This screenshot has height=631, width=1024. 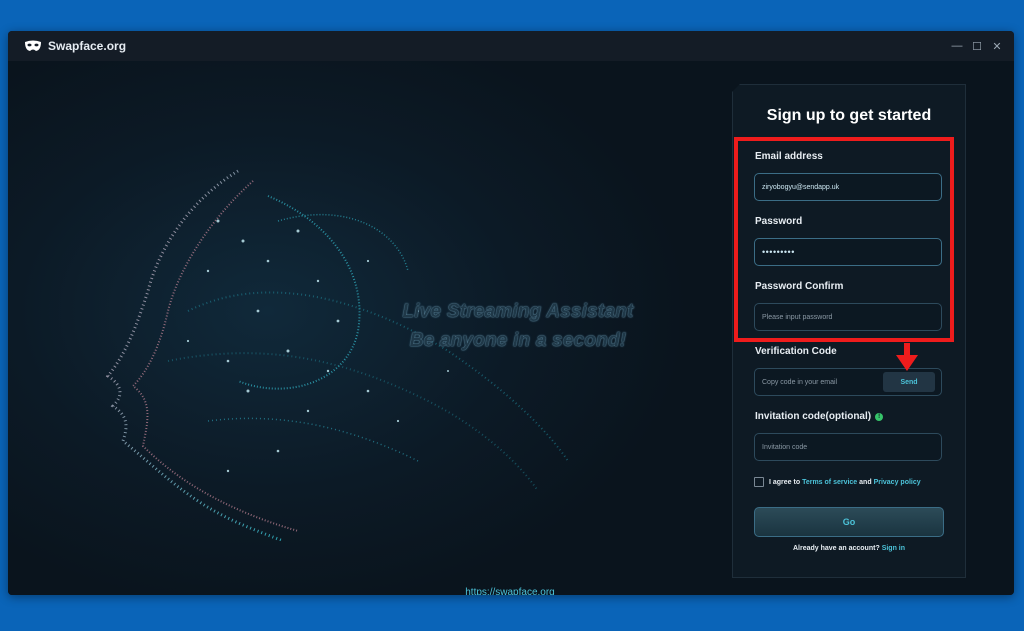 What do you see at coordinates (897, 482) in the screenshot?
I see `privacy-policy-link: Privacy policy` at bounding box center [897, 482].